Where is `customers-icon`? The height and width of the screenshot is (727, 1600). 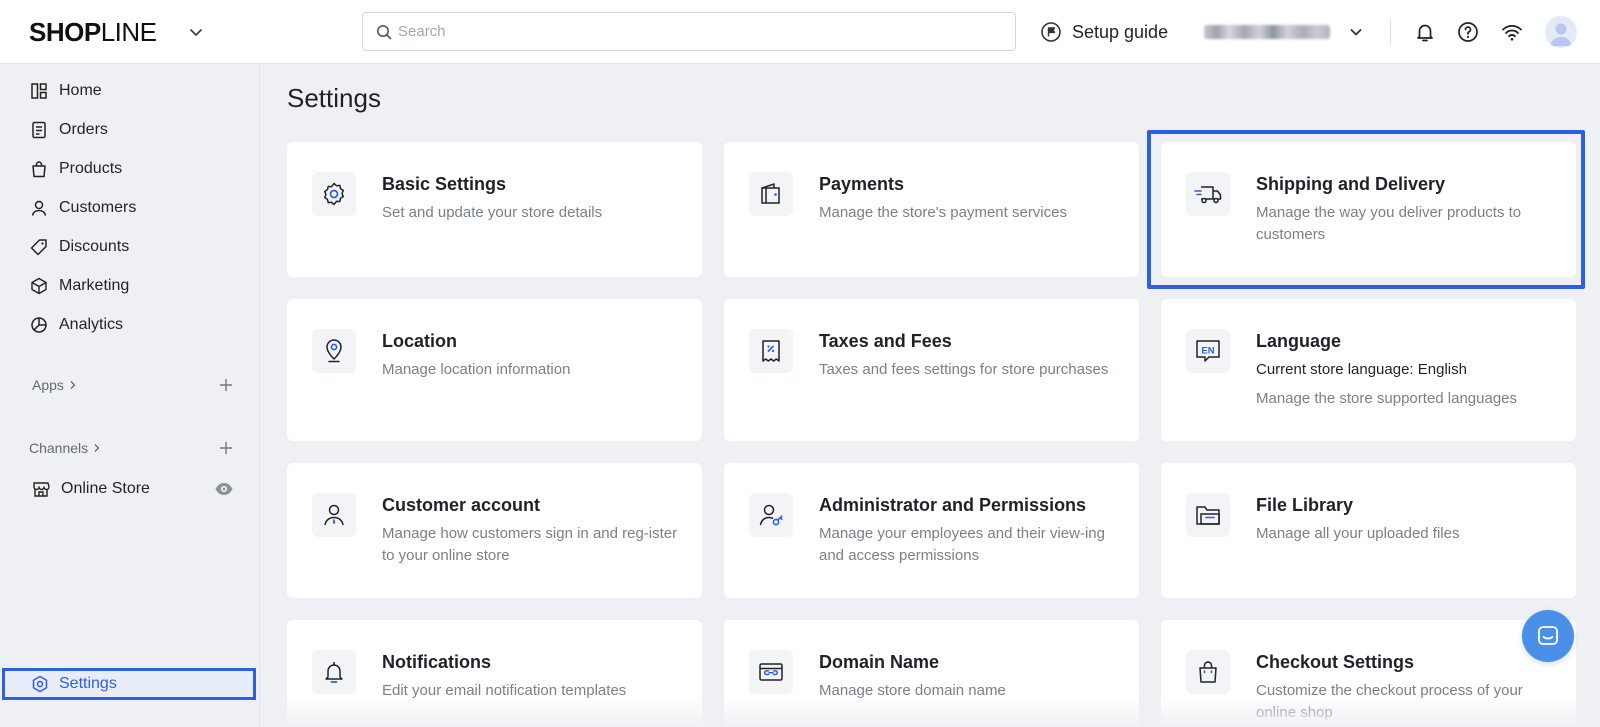
customers-icon is located at coordinates (39, 208).